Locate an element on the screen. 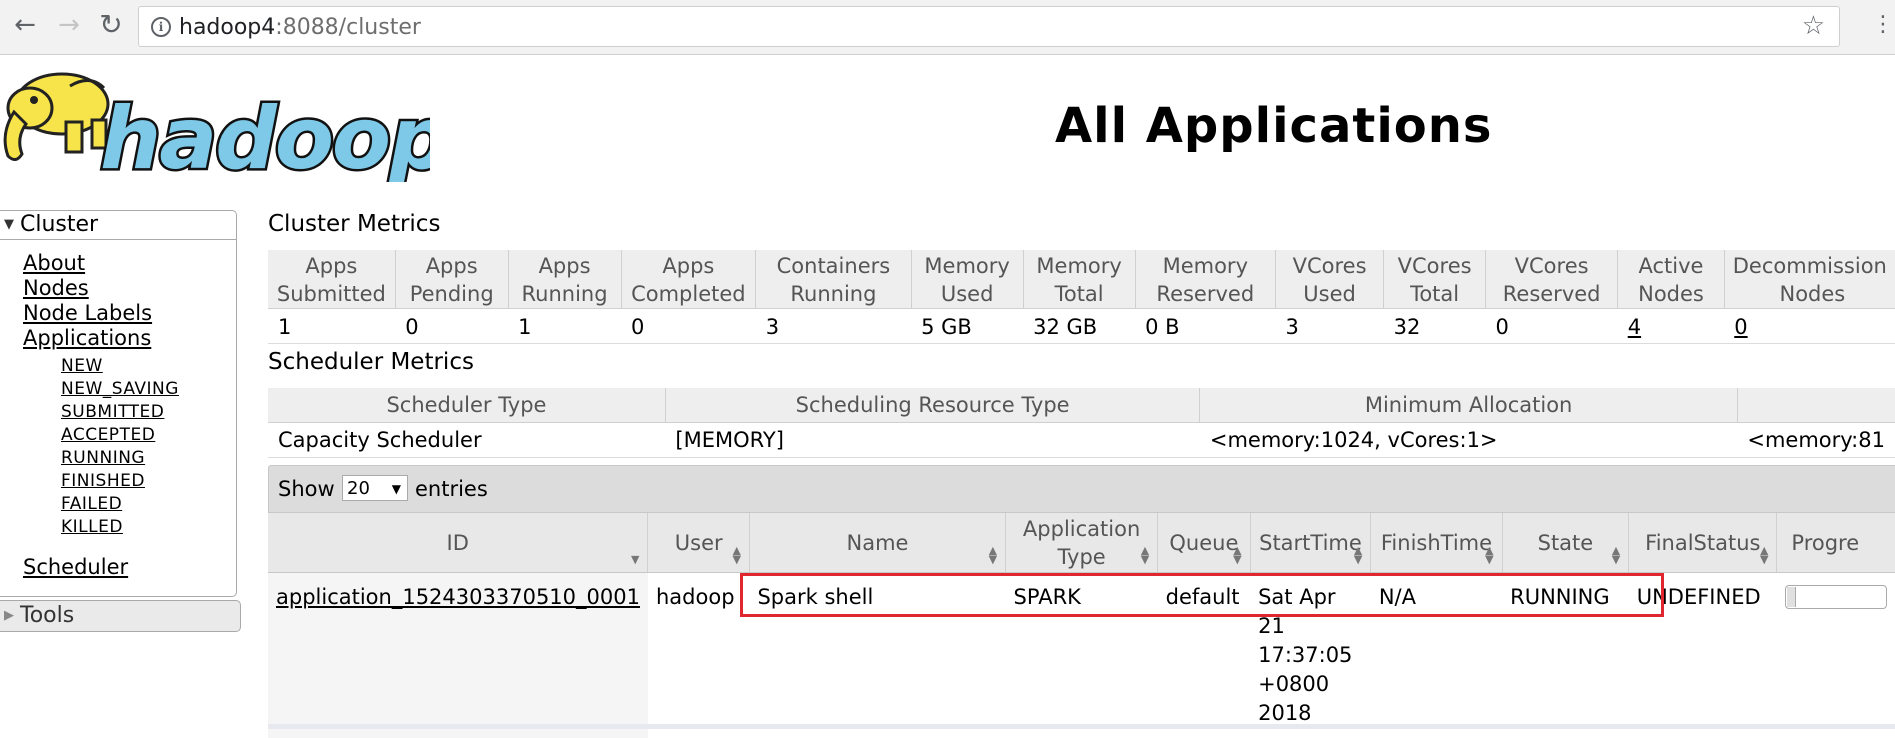 The image size is (1895, 738). sidebar-tools-header: ▶Tools is located at coordinates (120, 616).